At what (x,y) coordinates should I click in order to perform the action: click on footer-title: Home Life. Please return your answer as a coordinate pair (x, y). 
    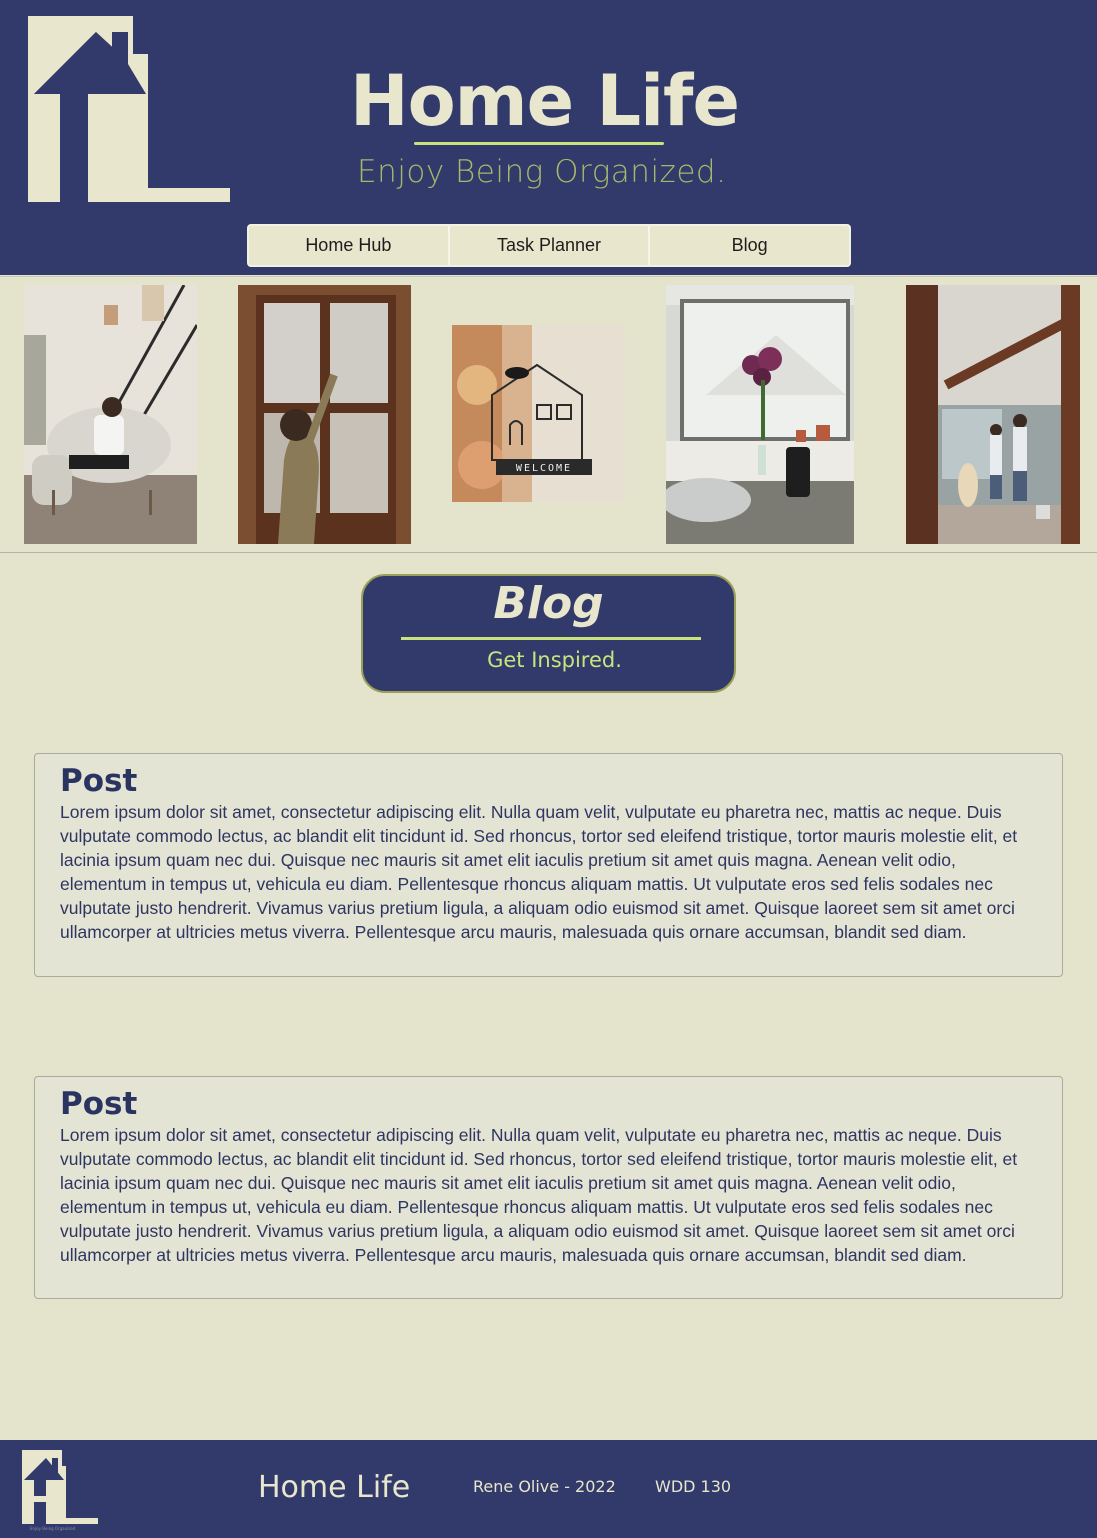
    Looking at the image, I should click on (334, 1487).